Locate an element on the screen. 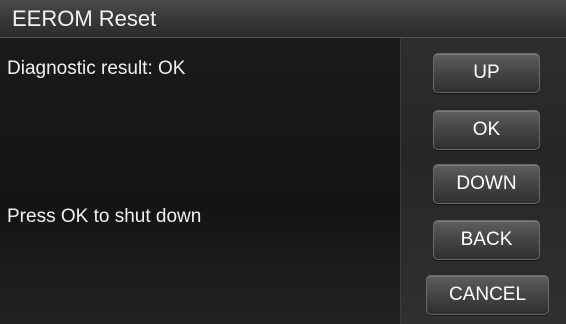 The image size is (566, 324). cancel-button: CANCEL is located at coordinates (487, 295).